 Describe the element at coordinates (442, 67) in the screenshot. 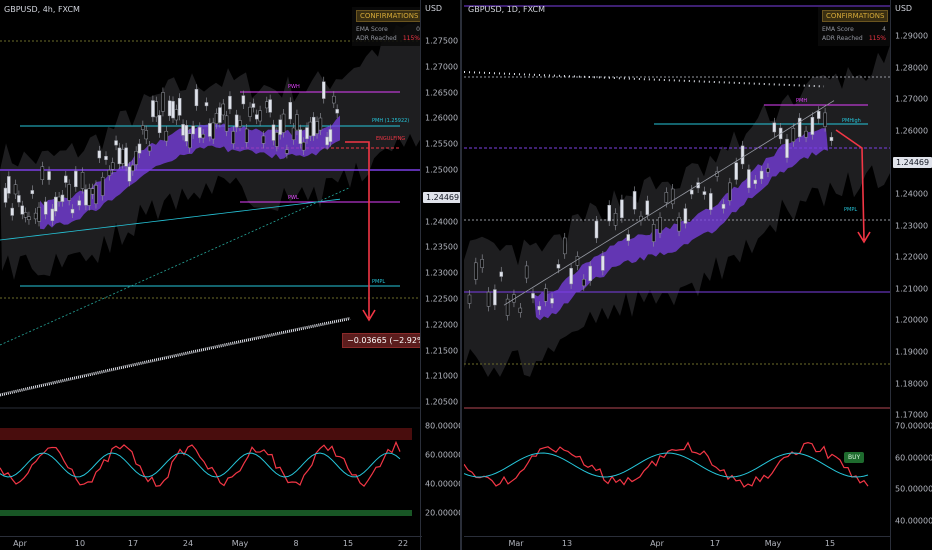

I see `axis-tick-label: 1.27000` at that location.